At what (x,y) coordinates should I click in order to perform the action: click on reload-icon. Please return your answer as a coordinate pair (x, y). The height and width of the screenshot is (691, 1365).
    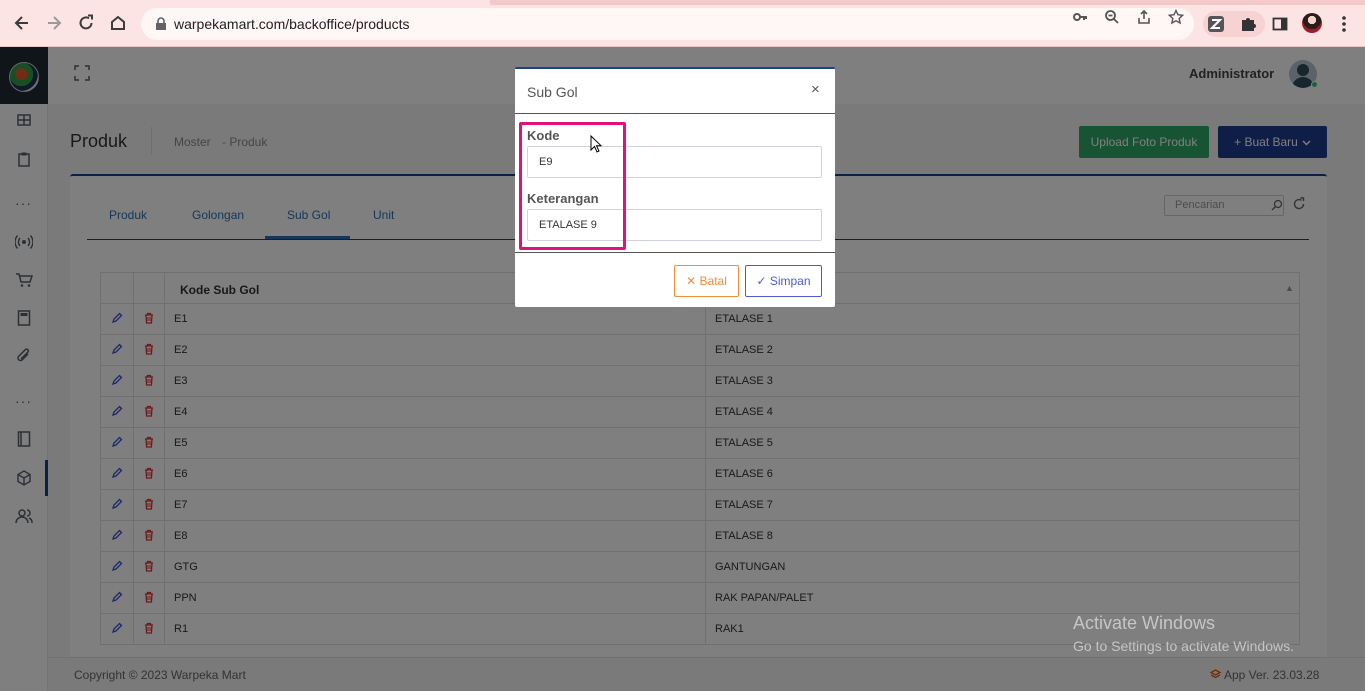
    Looking at the image, I should click on (86, 23).